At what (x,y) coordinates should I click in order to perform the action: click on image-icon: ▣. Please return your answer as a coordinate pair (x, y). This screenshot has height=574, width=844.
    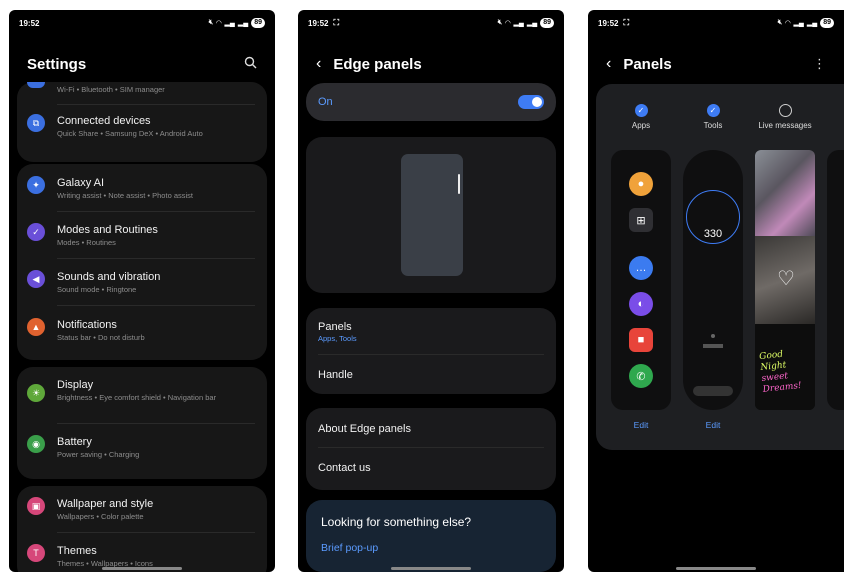
    Looking at the image, I should click on (36, 506).